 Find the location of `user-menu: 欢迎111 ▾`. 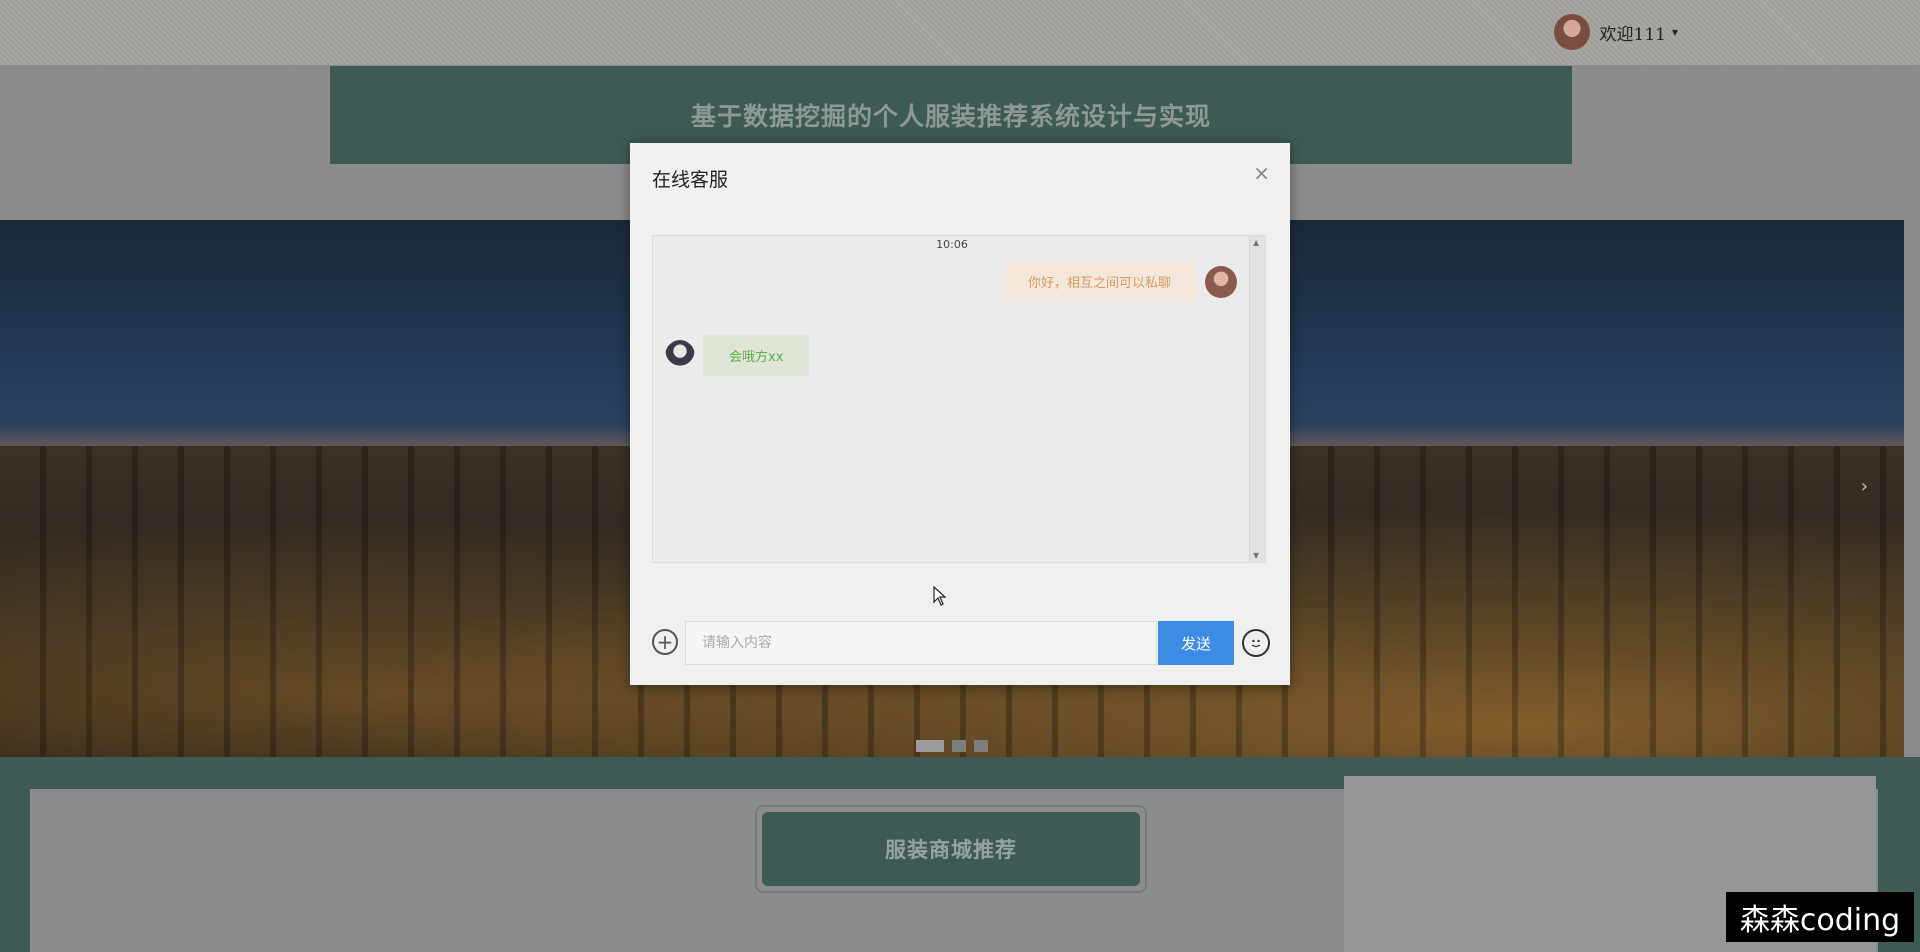

user-menu: 欢迎111 ▾ is located at coordinates (1615, 32).